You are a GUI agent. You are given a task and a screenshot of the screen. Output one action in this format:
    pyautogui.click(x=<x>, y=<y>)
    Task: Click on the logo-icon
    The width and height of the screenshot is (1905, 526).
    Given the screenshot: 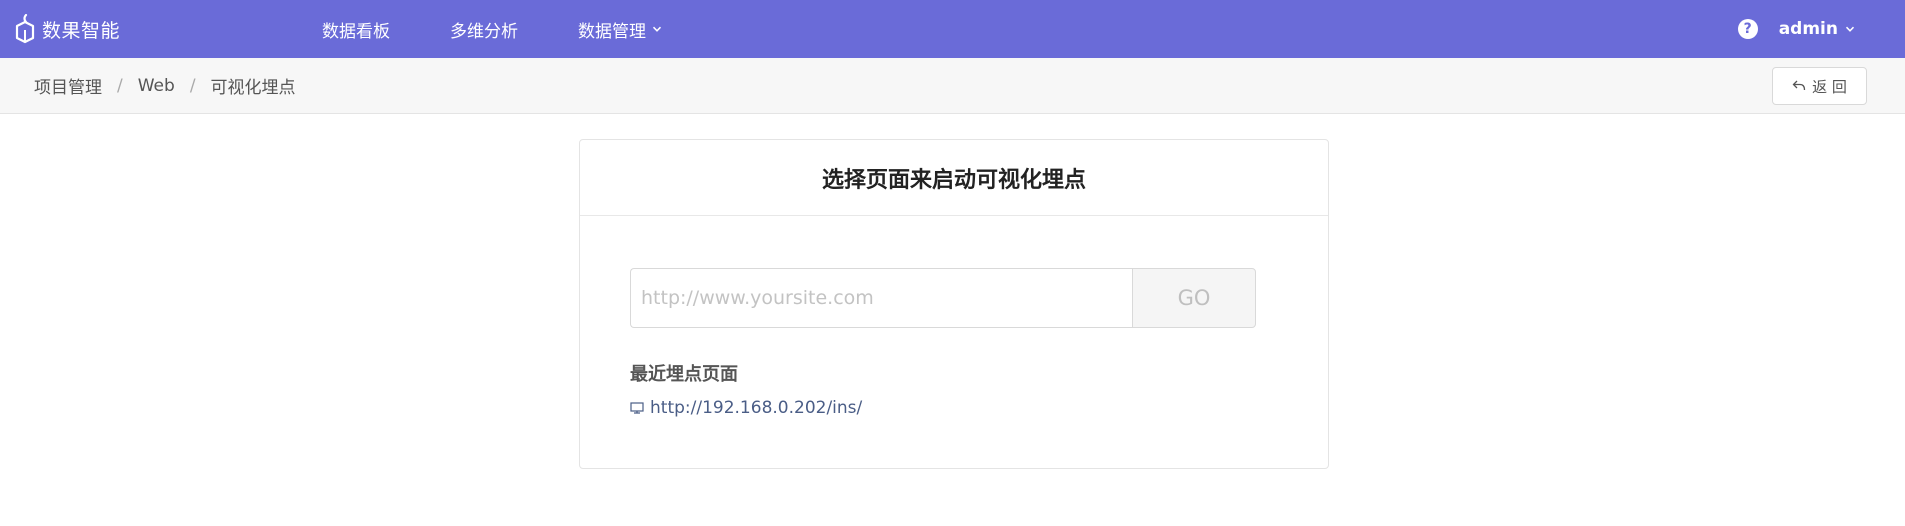 What is the action you would take?
    pyautogui.click(x=25, y=29)
    